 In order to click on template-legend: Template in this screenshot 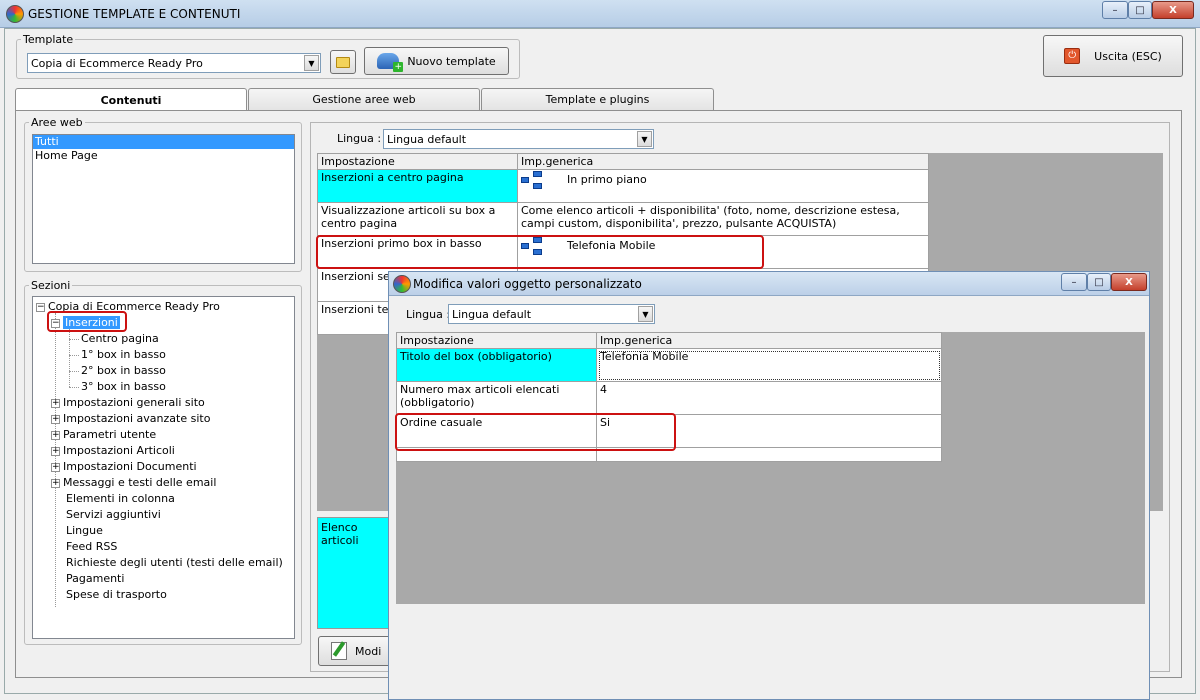, I will do `click(48, 39)`.